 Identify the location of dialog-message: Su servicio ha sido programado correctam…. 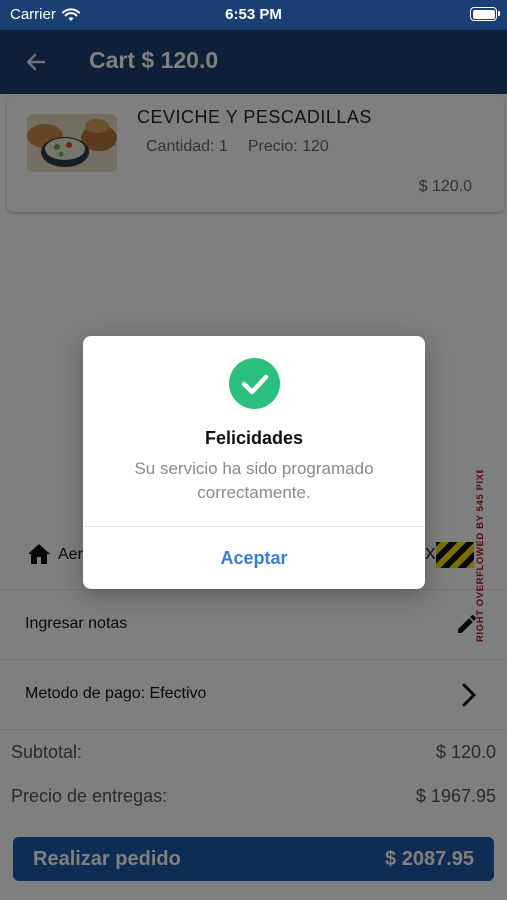
(254, 480).